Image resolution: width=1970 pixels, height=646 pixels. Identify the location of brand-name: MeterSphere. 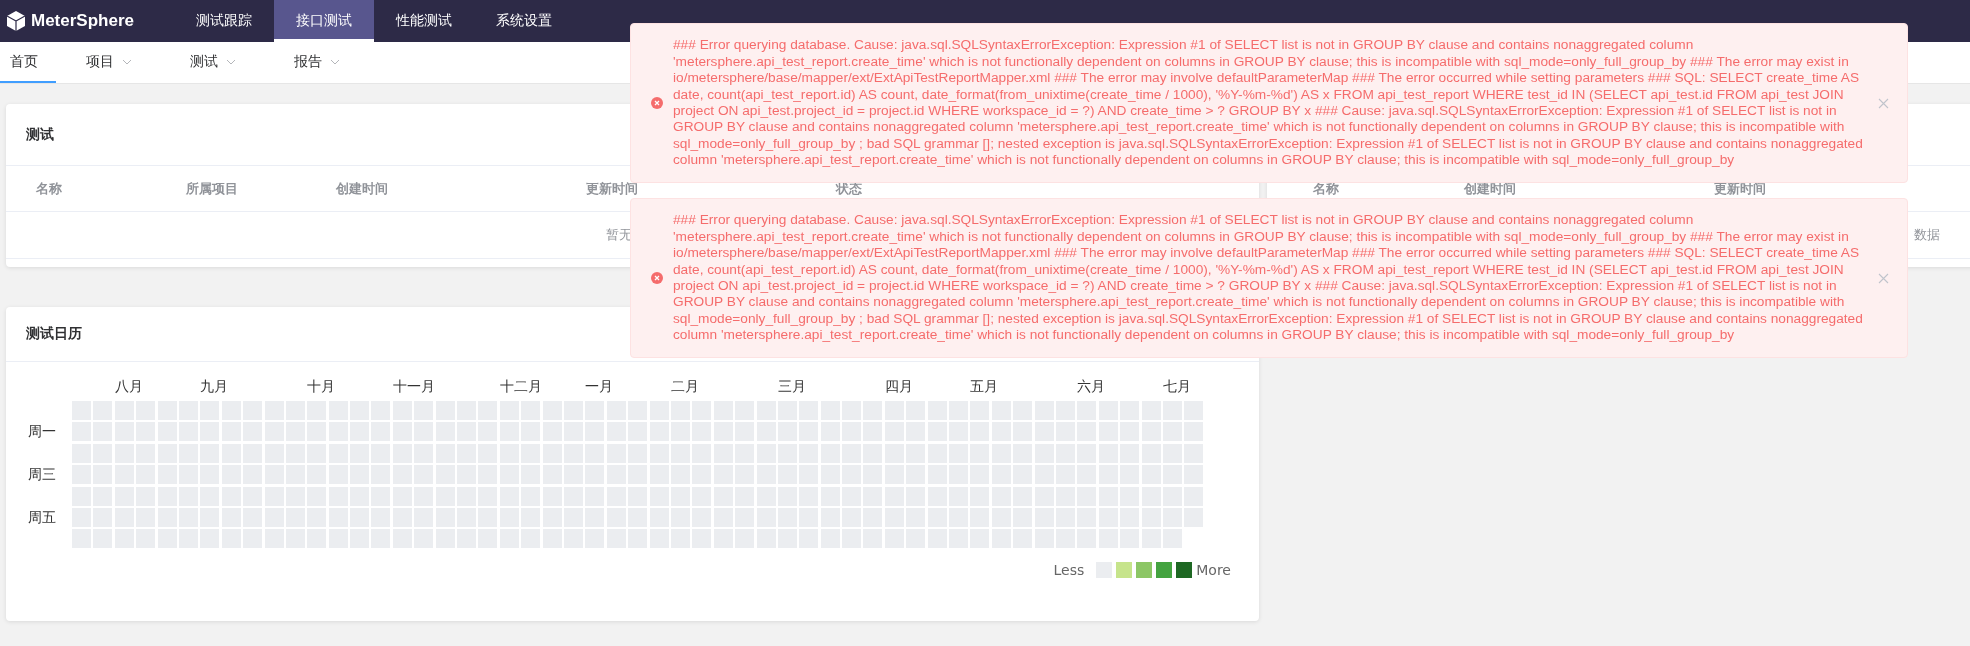
(82, 21).